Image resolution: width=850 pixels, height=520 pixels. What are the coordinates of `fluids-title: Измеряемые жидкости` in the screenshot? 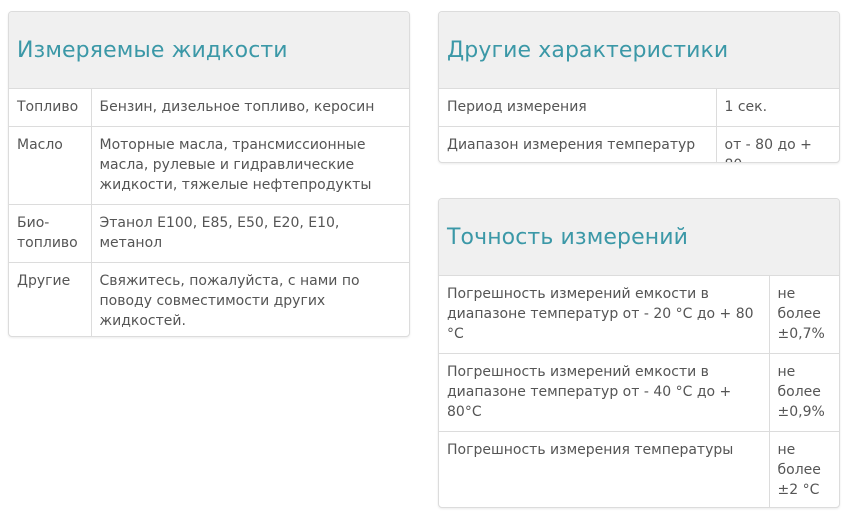 It's located at (152, 50).